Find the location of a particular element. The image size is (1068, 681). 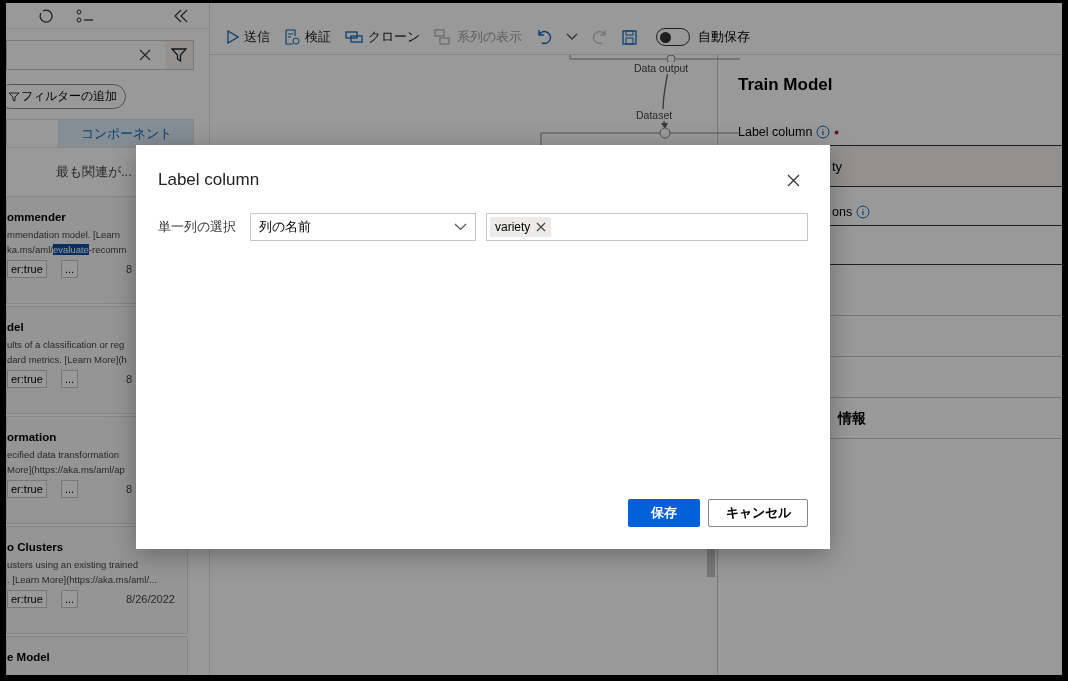

chevron-icon is located at coordinates (460, 227).